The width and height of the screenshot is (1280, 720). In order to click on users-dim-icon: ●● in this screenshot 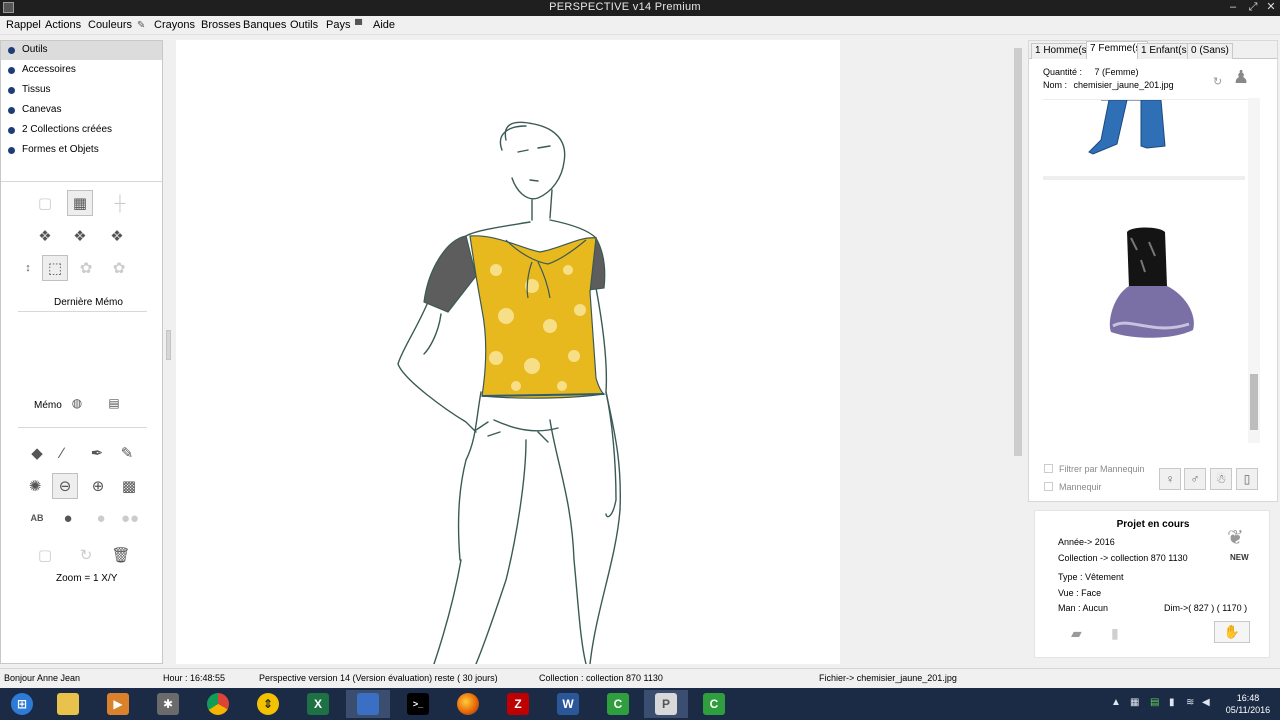, I will do `click(130, 518)`.